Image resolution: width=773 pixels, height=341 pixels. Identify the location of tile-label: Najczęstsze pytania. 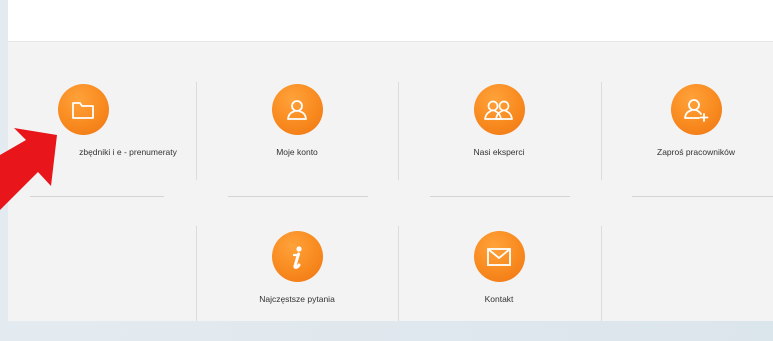
(297, 299).